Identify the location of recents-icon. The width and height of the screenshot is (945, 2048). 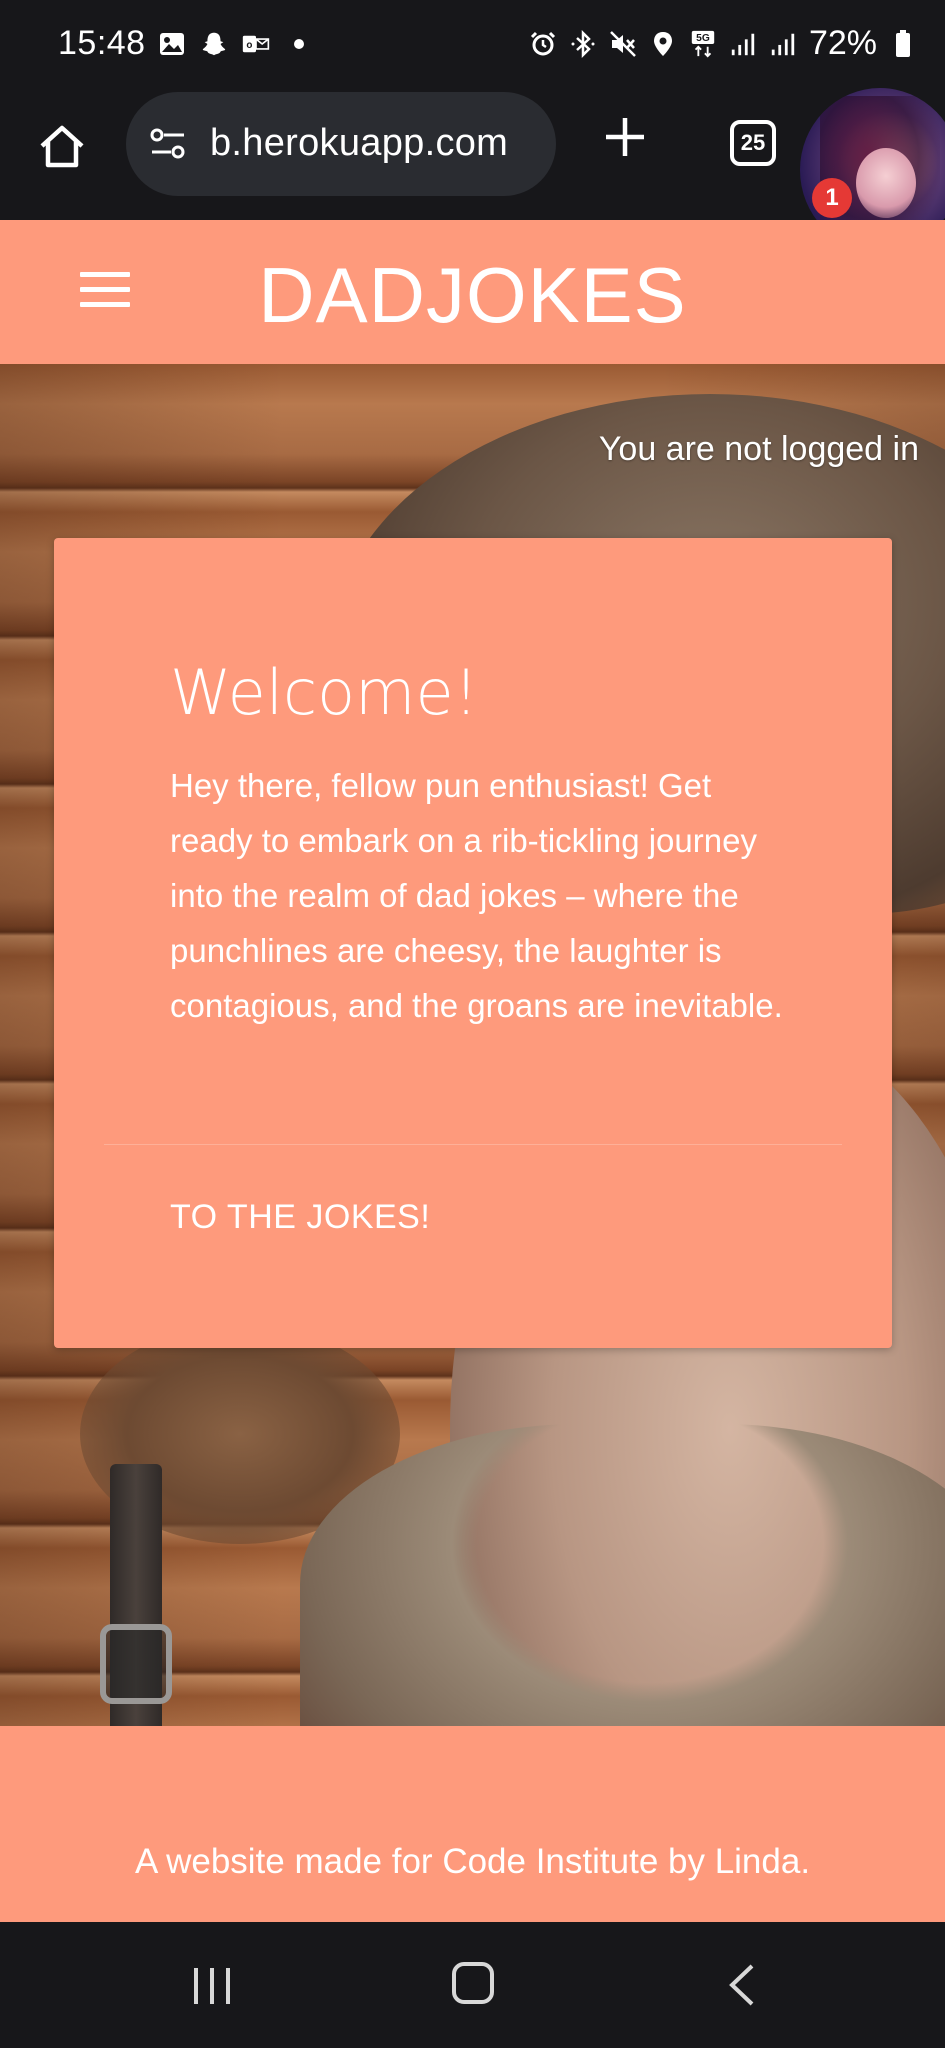
(212, 1986).